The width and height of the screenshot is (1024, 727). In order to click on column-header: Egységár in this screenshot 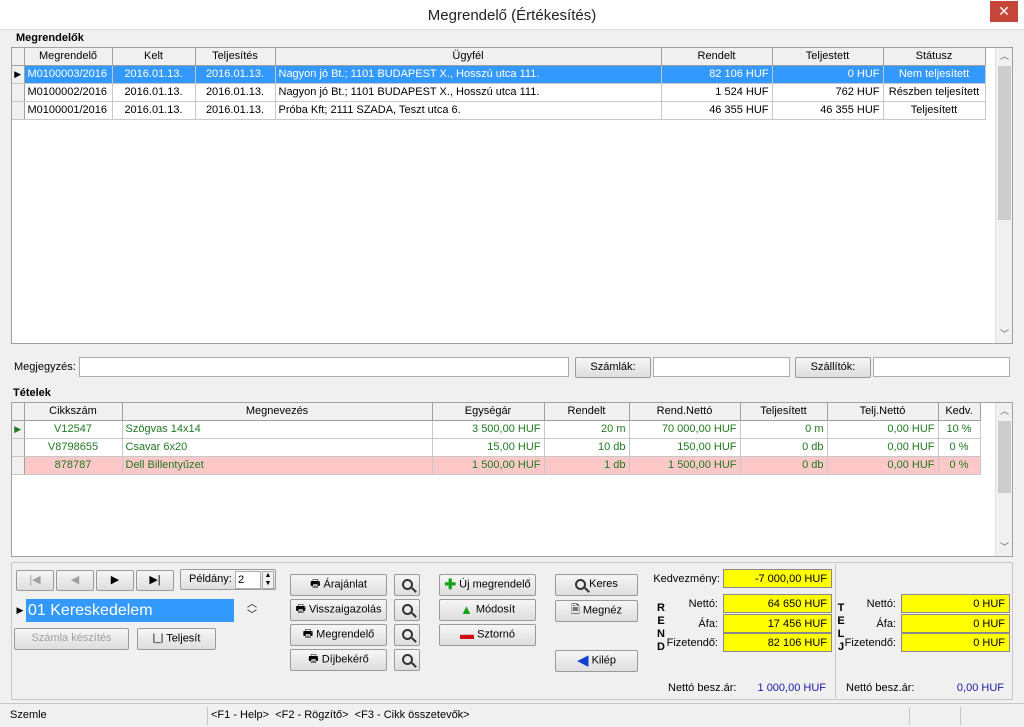, I will do `click(488, 412)`.